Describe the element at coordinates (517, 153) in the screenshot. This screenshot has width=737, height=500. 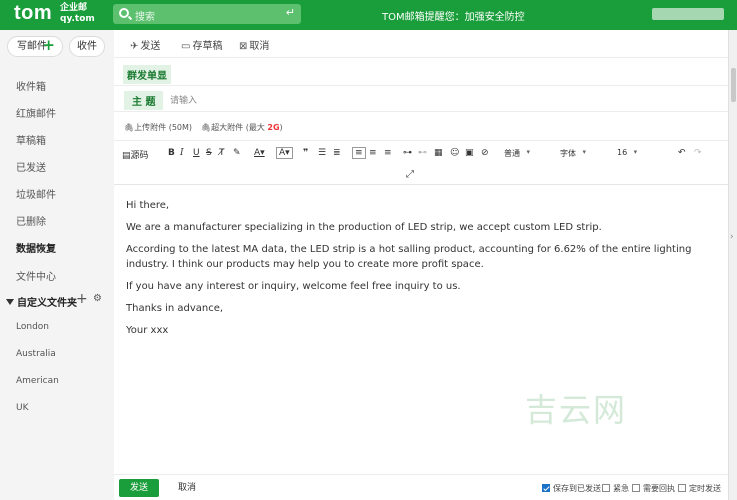
I see `paragraph-format-select: 普通` at that location.